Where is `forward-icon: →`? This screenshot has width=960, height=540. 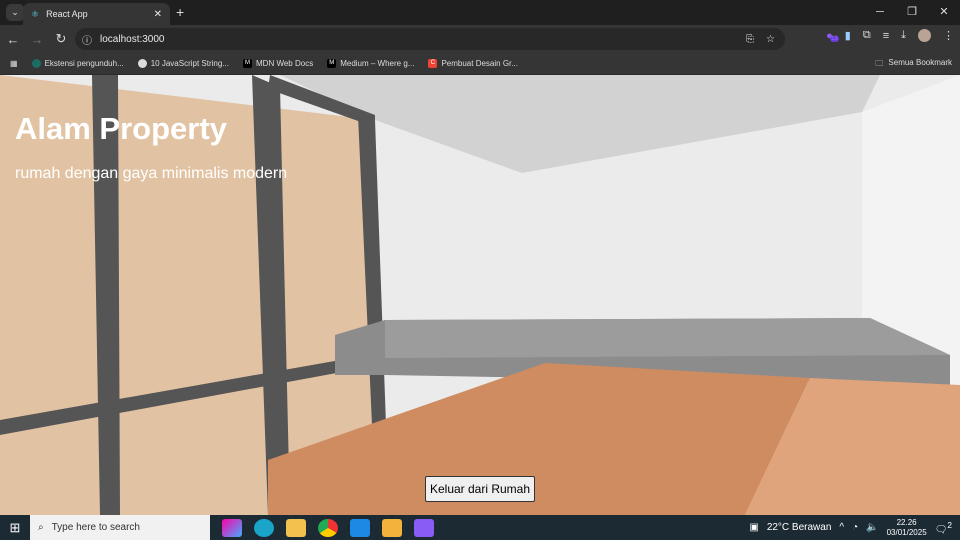
forward-icon: → is located at coordinates (37, 39).